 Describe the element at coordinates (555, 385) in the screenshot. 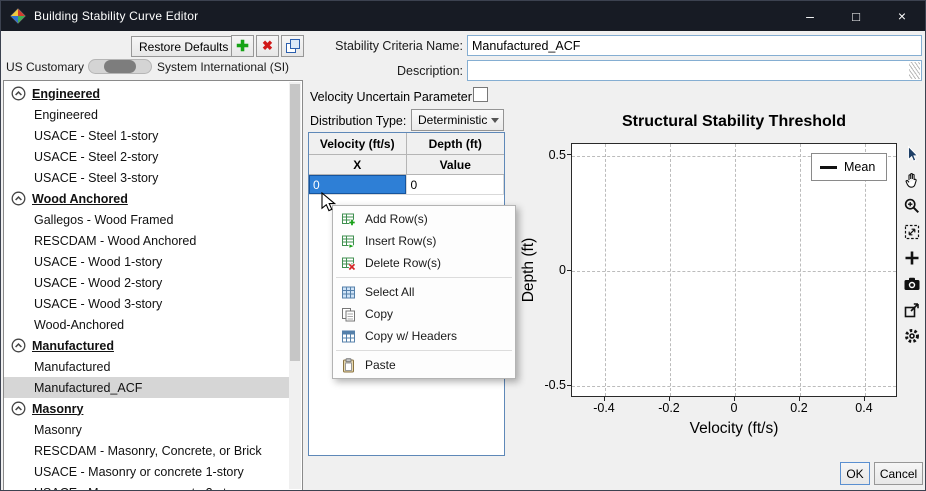

I see `y-tick-label: -0.5` at that location.